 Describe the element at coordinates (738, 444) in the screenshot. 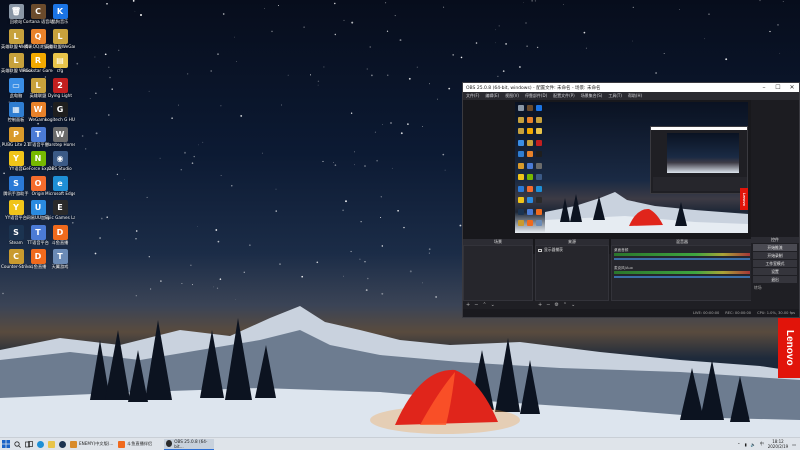

I see `tray-overflow-icon: ⌃` at that location.